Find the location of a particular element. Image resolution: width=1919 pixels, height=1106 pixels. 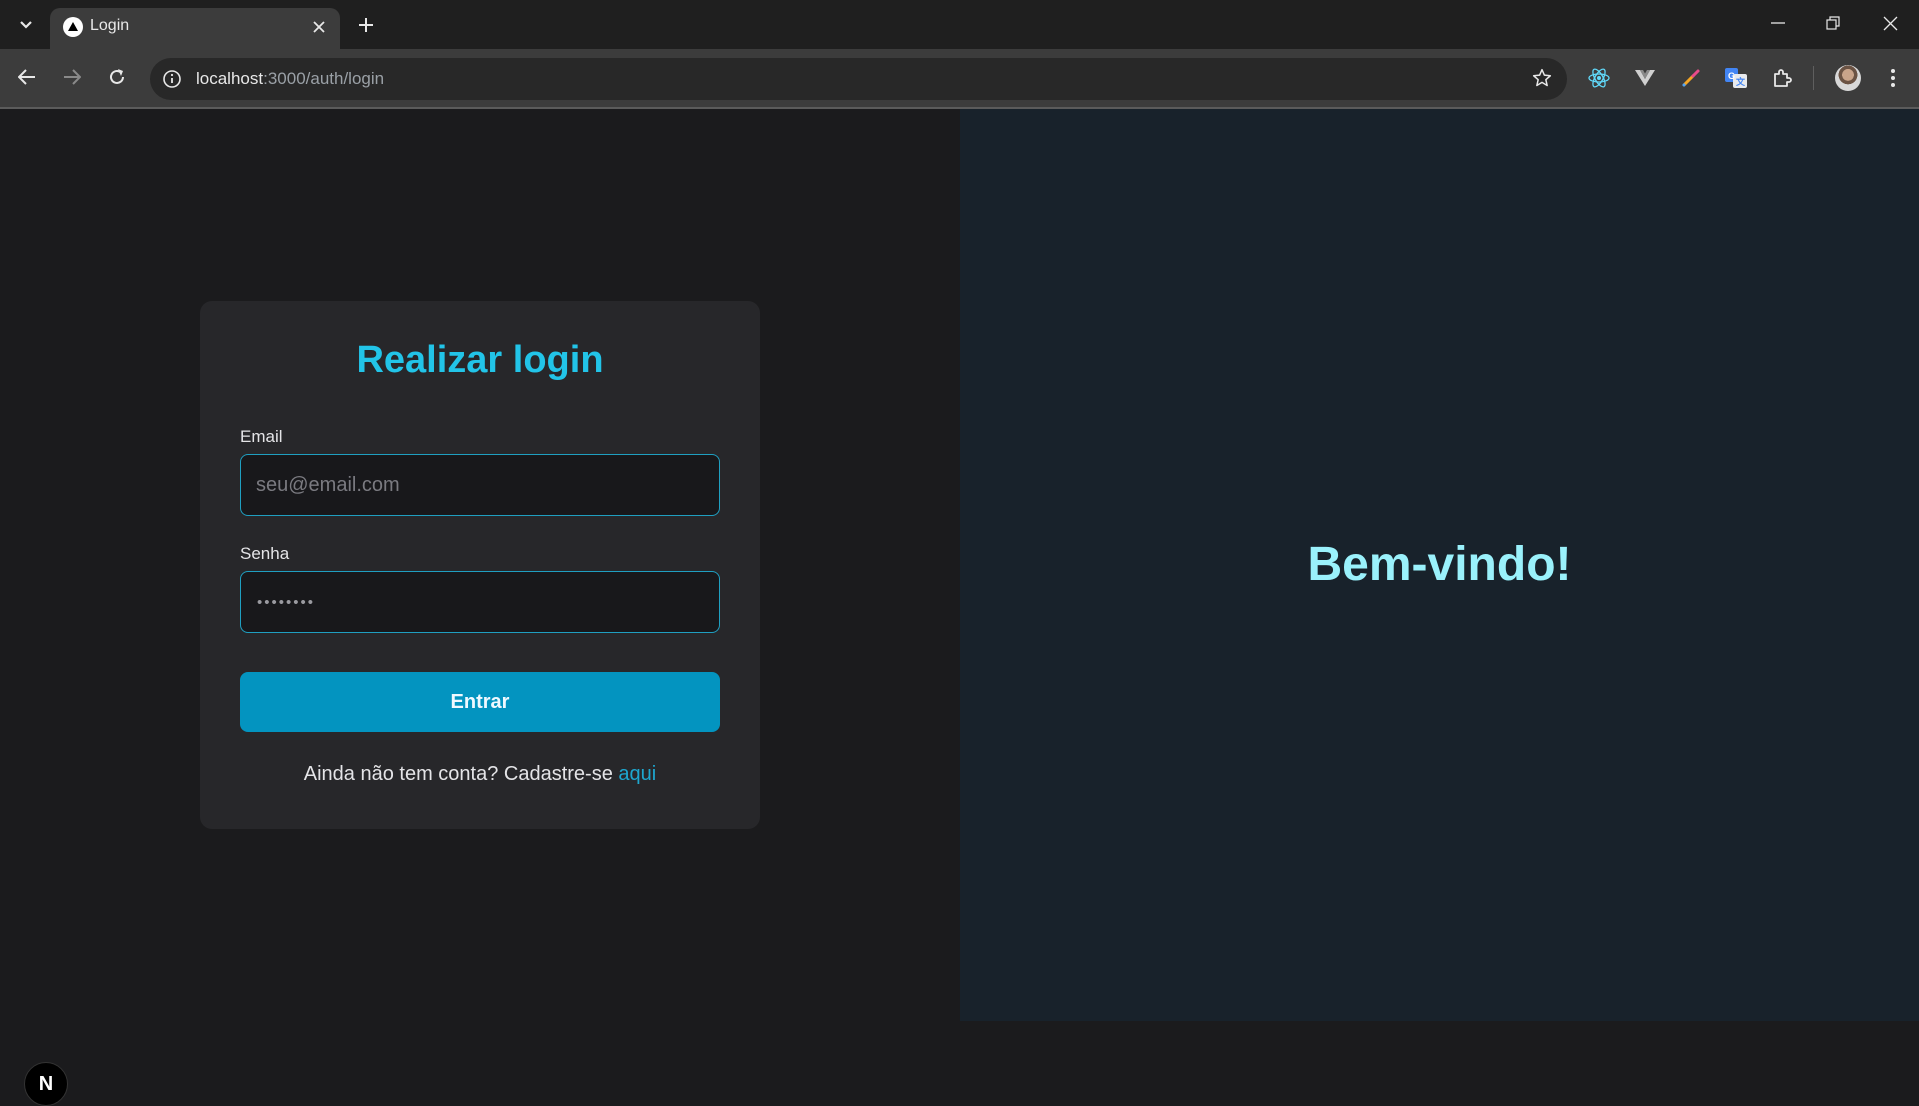

color-picker-icon is located at coordinates (1691, 78).